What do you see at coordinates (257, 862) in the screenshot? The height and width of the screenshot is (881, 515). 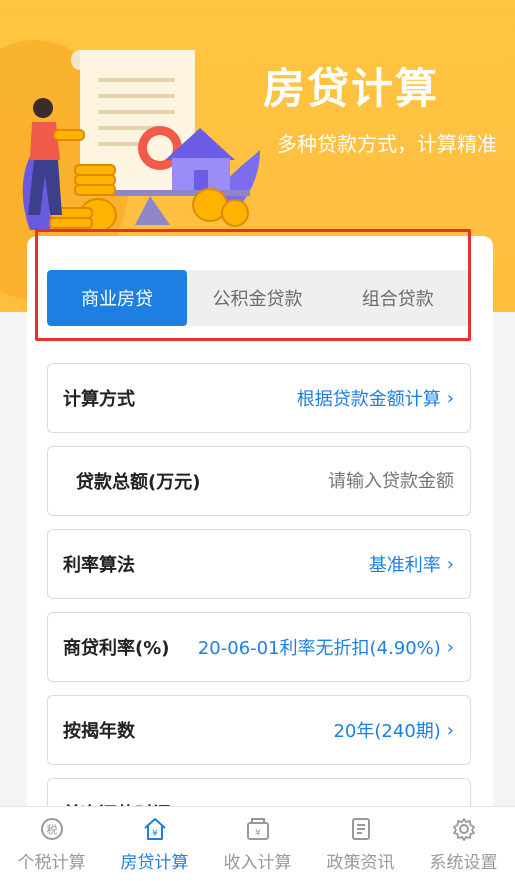 I see `tabbar-label: 收入计算` at bounding box center [257, 862].